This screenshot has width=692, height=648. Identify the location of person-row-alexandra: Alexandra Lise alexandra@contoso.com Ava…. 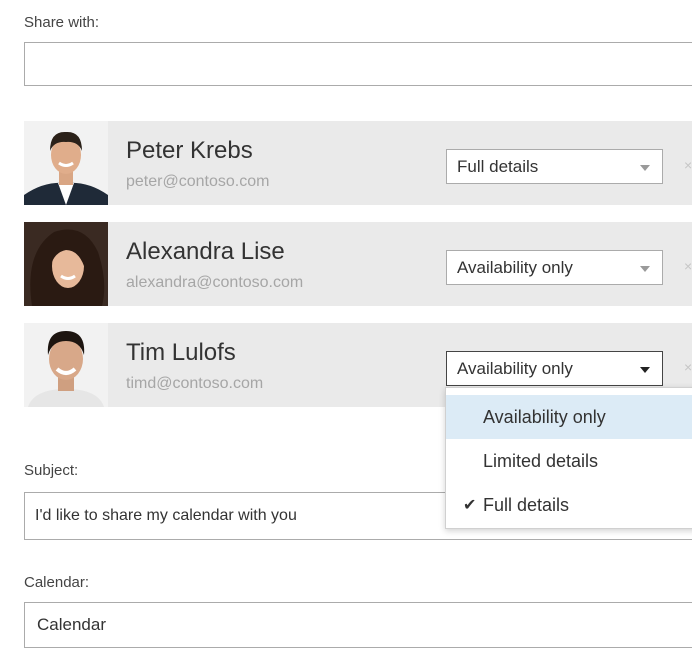
(358, 264).